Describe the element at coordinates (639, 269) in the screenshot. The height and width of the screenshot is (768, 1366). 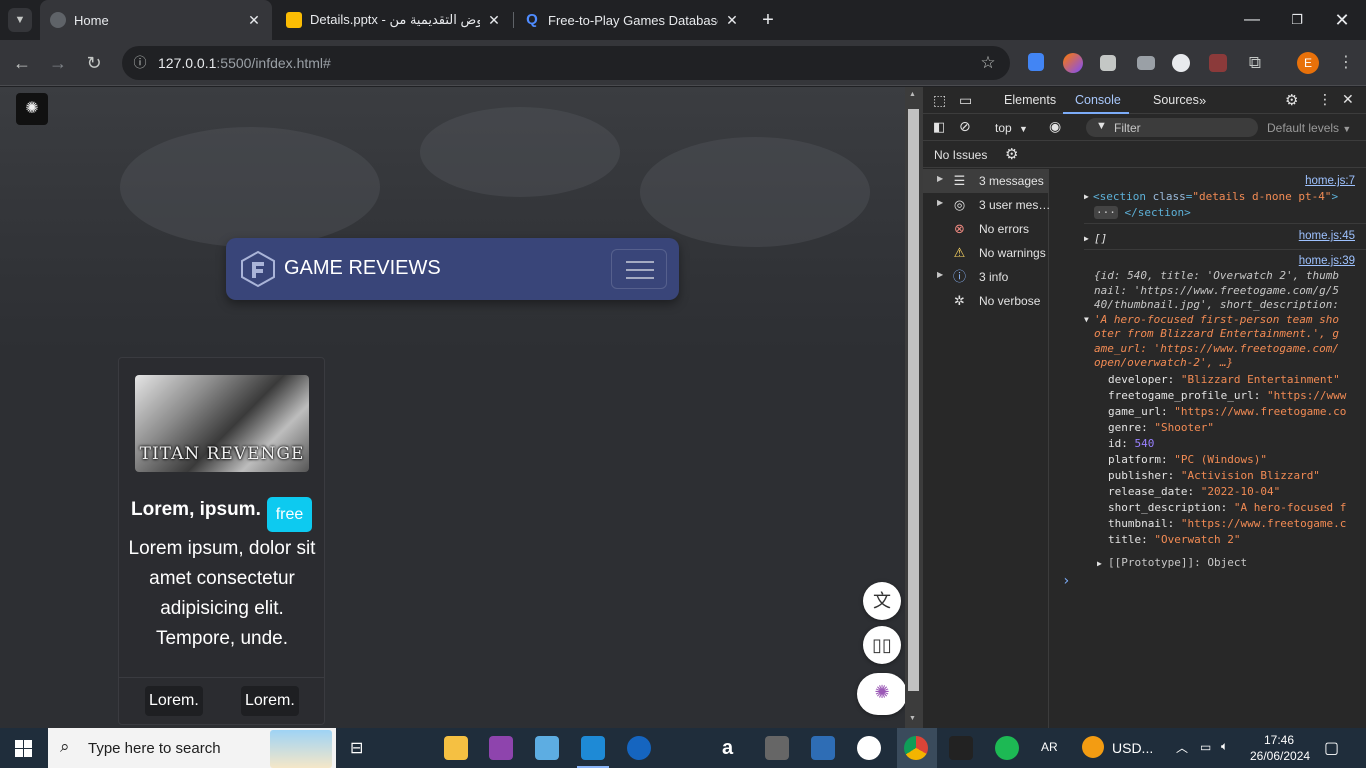
I see `navbar-toggler-button` at that location.